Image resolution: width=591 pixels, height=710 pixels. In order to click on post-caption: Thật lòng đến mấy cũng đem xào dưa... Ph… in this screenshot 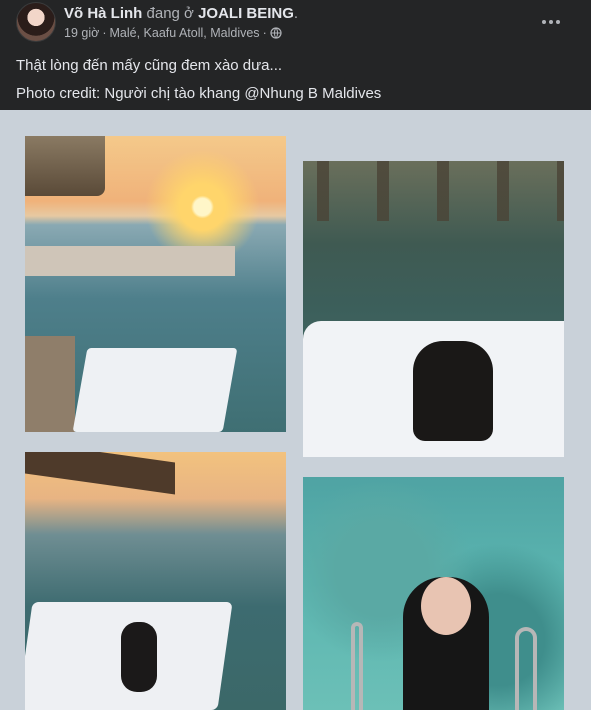, I will do `click(198, 80)`.